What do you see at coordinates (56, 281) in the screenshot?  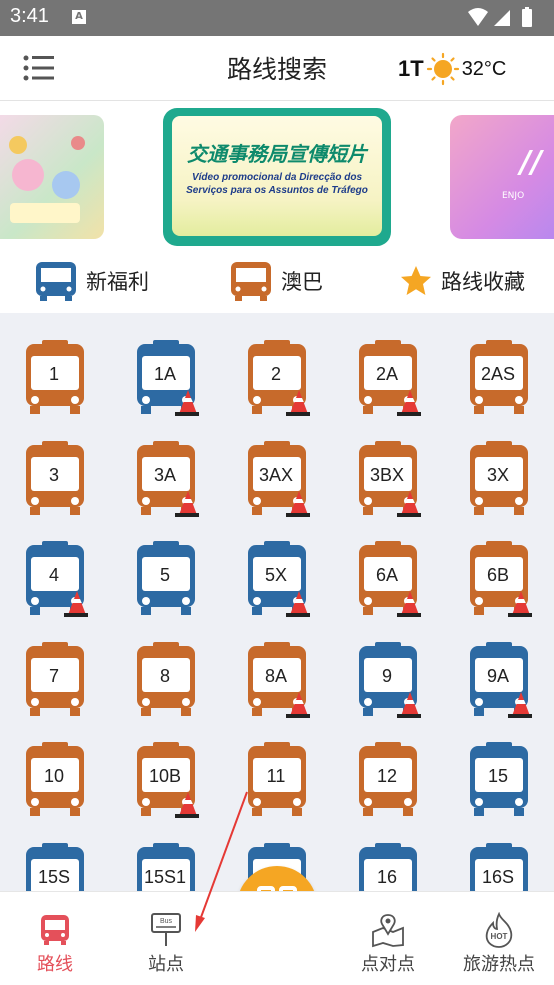 I see `bus-blue-icon` at bounding box center [56, 281].